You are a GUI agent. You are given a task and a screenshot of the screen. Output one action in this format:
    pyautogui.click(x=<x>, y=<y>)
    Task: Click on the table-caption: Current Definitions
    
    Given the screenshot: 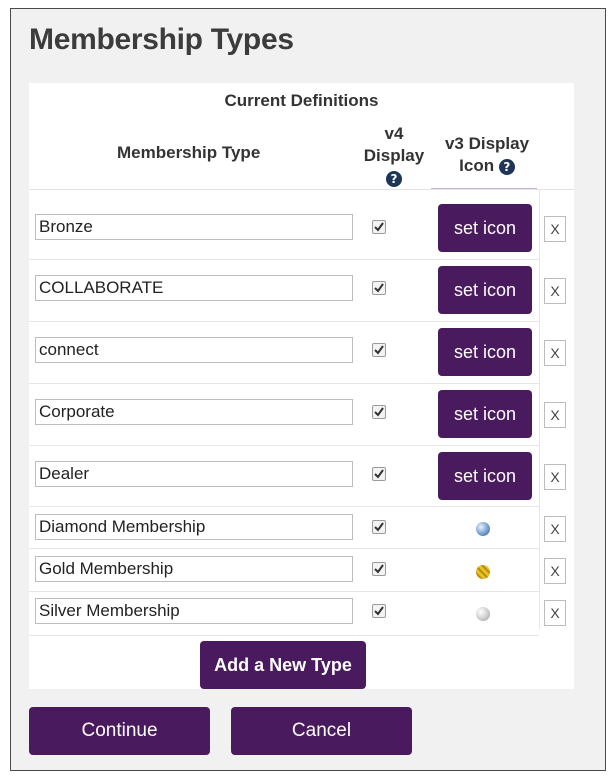 What is the action you would take?
    pyautogui.click(x=301, y=100)
    